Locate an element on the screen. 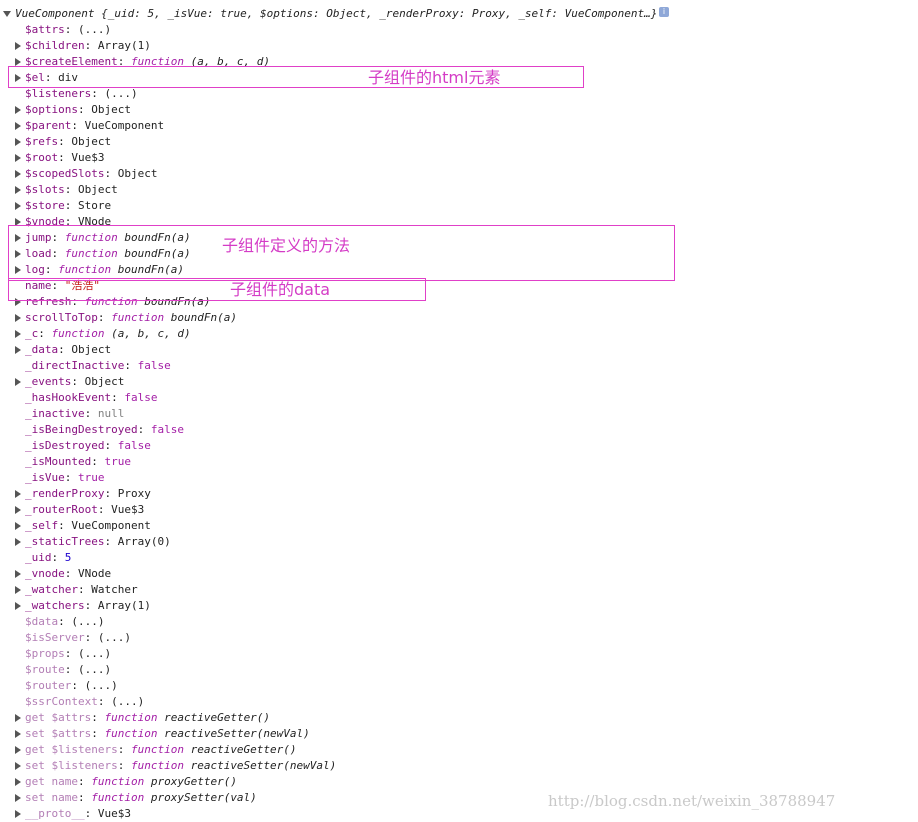 Image resolution: width=918 pixels, height=822 pixels. property-key: scrollToTop is located at coordinates (61, 317).